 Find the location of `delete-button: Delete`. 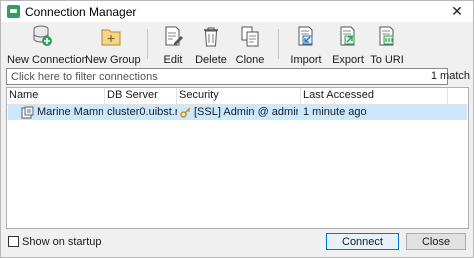

delete-button: Delete is located at coordinates (211, 45).